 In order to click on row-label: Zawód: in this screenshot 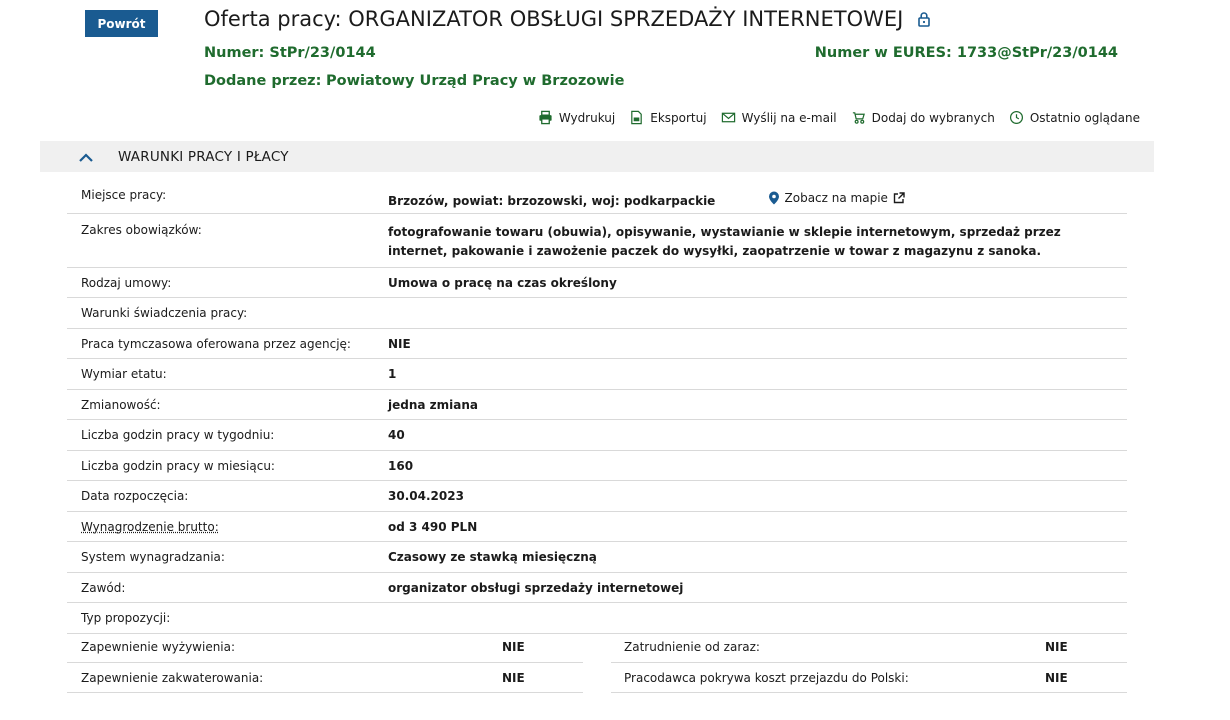, I will do `click(103, 588)`.